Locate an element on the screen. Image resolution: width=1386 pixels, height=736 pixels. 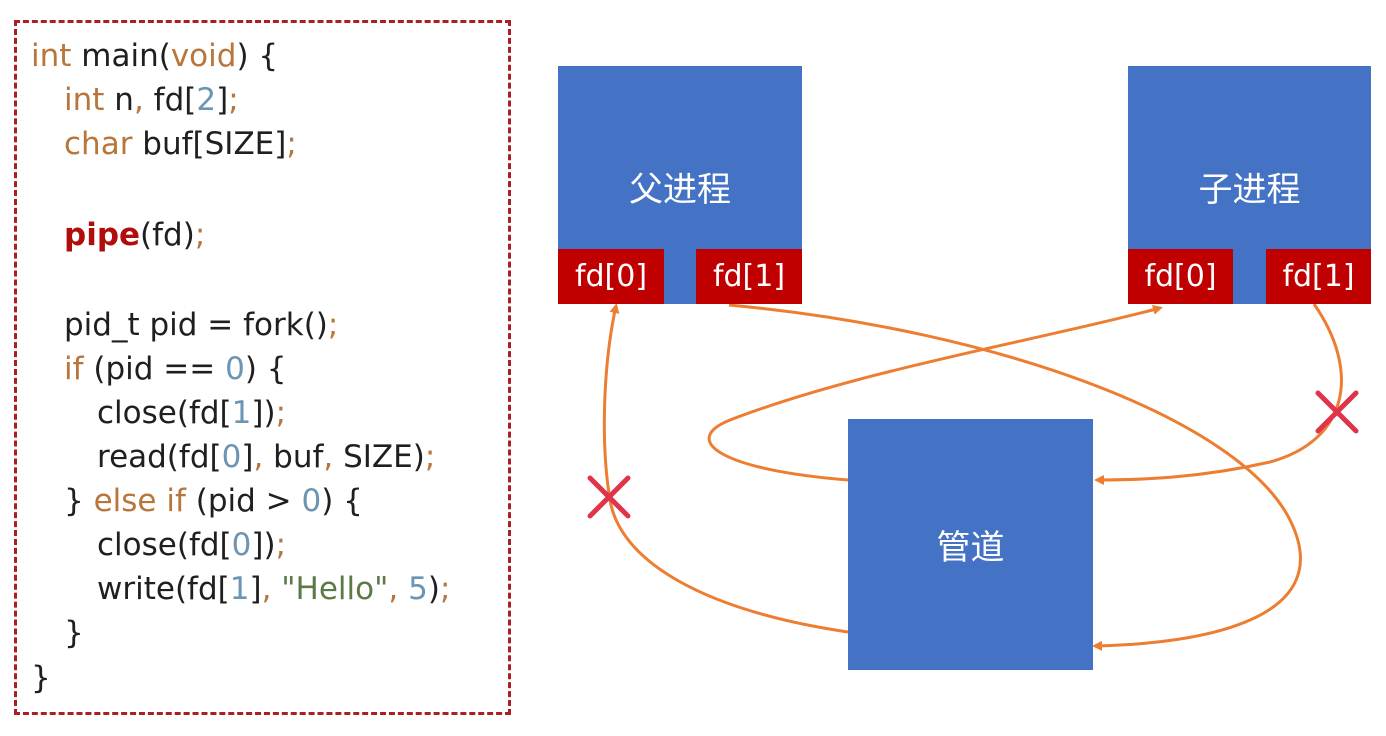
parent-fd0-box: fd[0] is located at coordinates (611, 276).